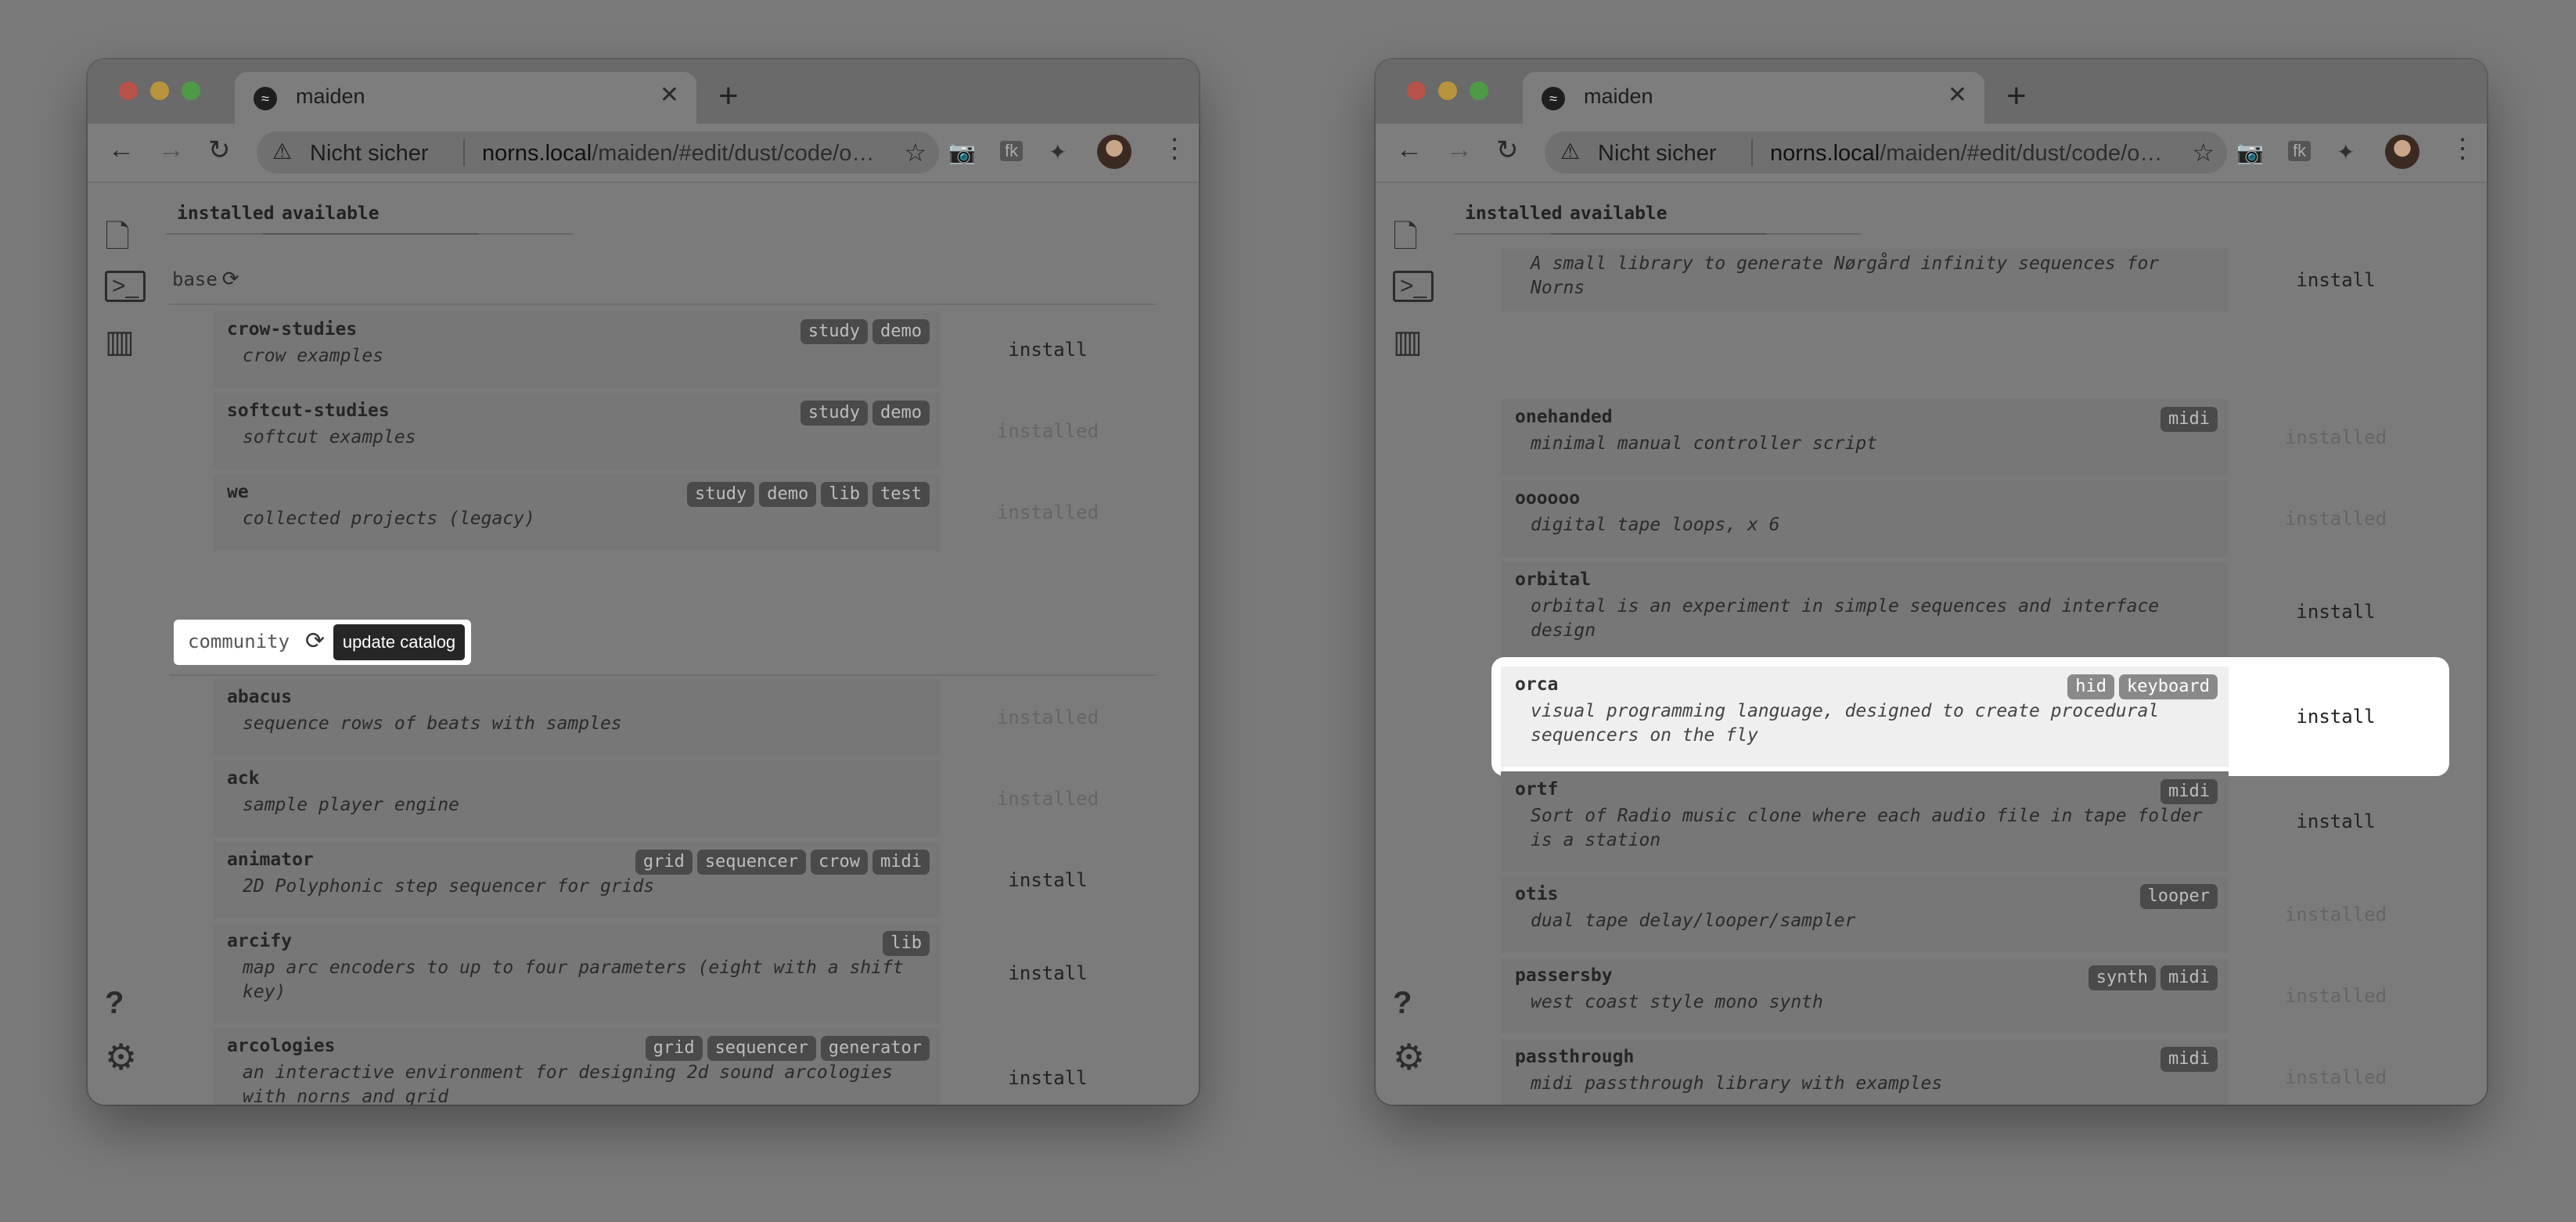 The image size is (2576, 1222). What do you see at coordinates (2179, 896) in the screenshot?
I see `tag-badge: looper` at bounding box center [2179, 896].